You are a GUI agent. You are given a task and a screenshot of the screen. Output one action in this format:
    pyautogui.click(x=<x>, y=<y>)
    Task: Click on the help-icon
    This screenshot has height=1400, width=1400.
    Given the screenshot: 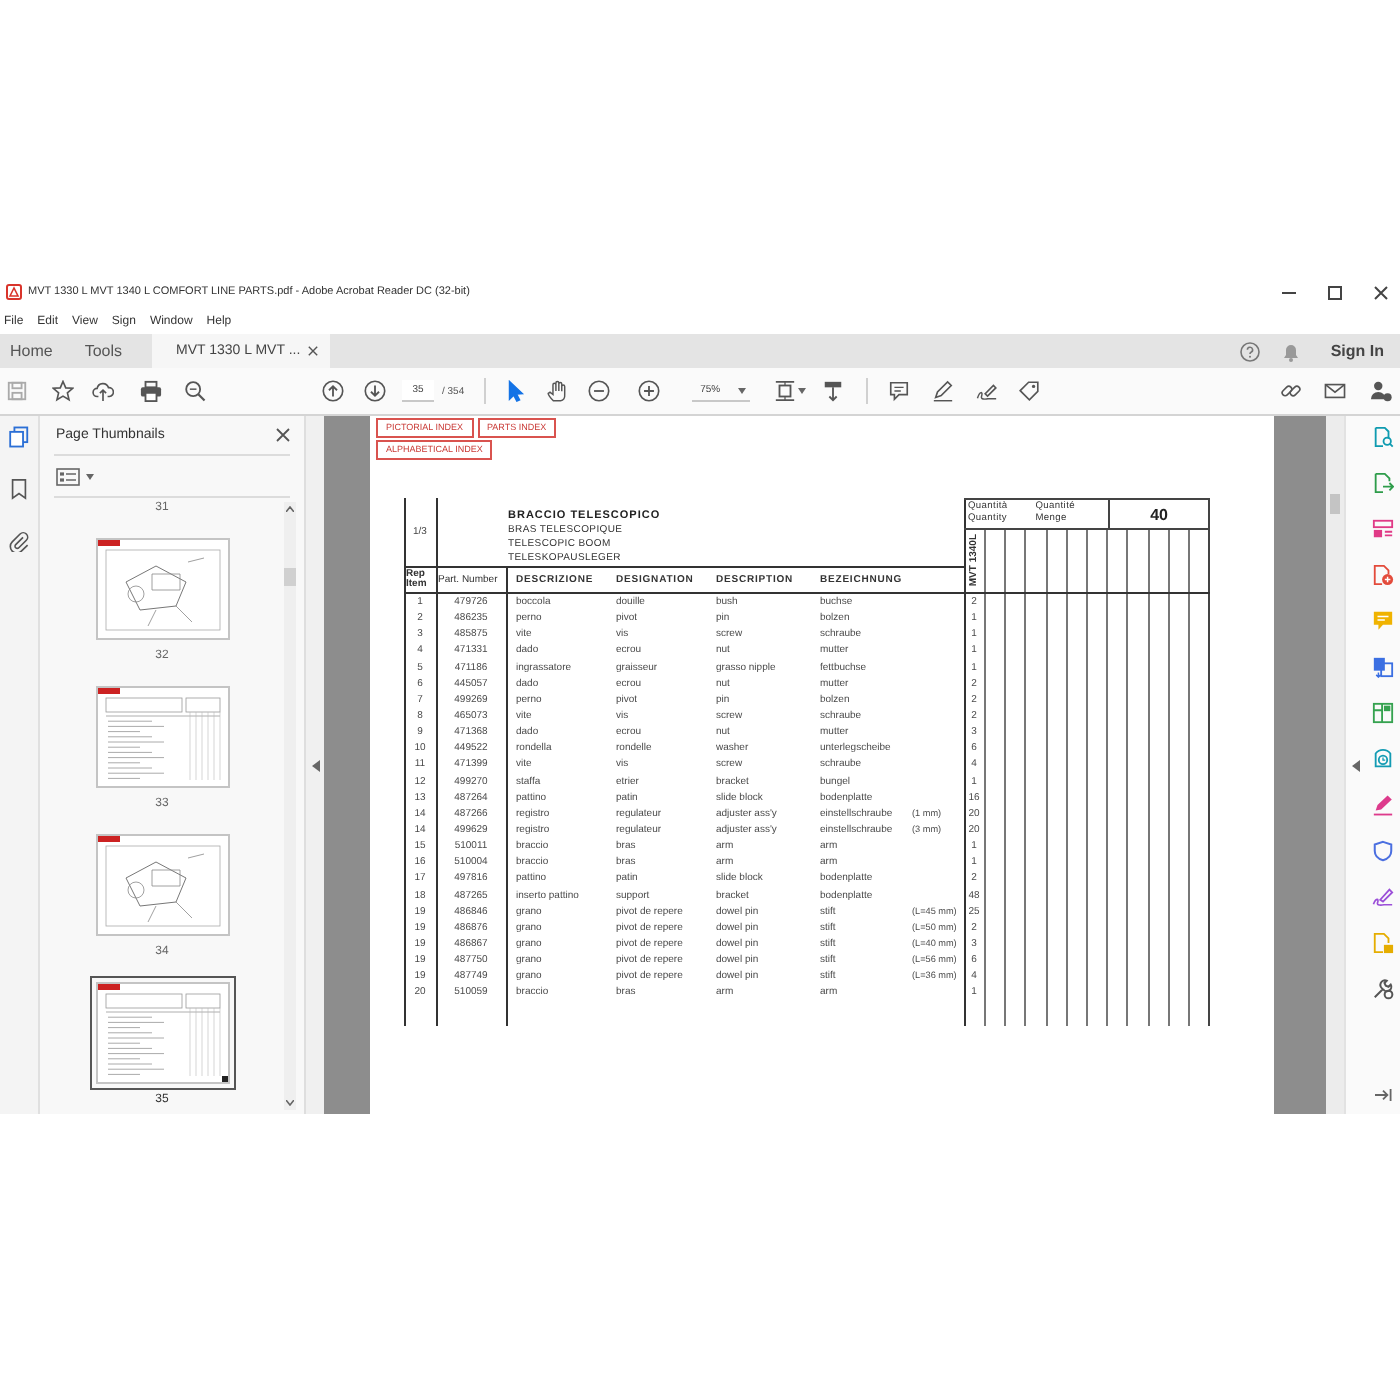 What is the action you would take?
    pyautogui.click(x=1250, y=351)
    